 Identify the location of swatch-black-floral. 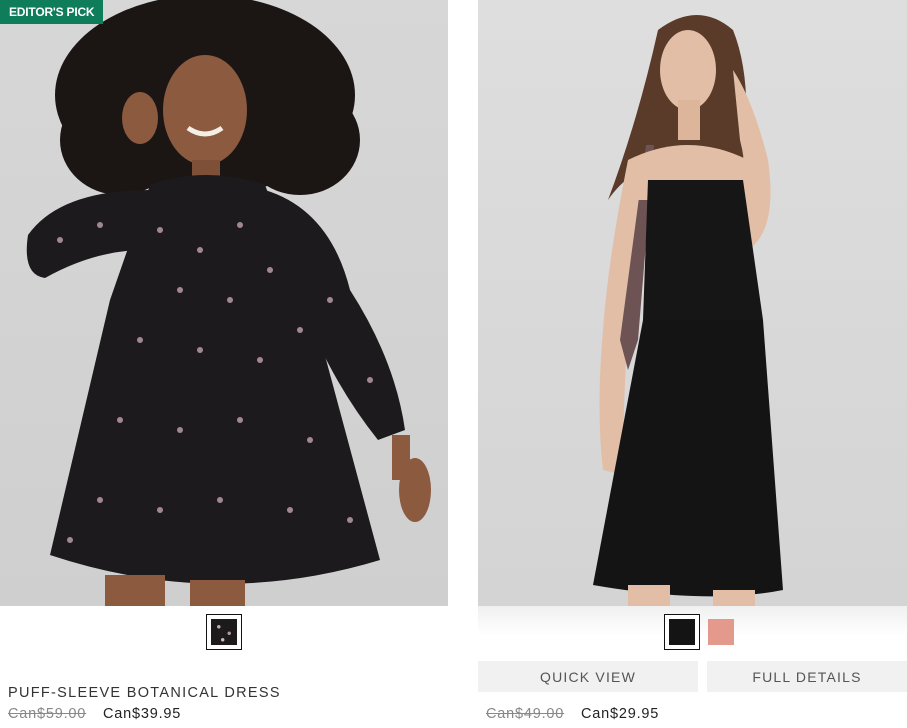
(224, 632).